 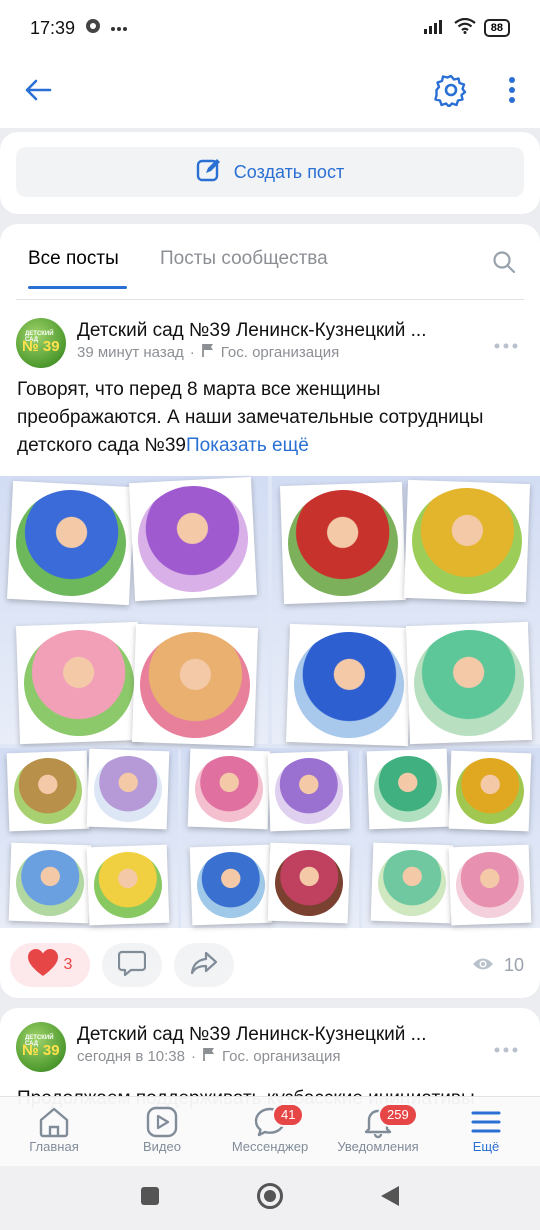 What do you see at coordinates (496, 28) in the screenshot?
I see `battery-indicator: 88` at bounding box center [496, 28].